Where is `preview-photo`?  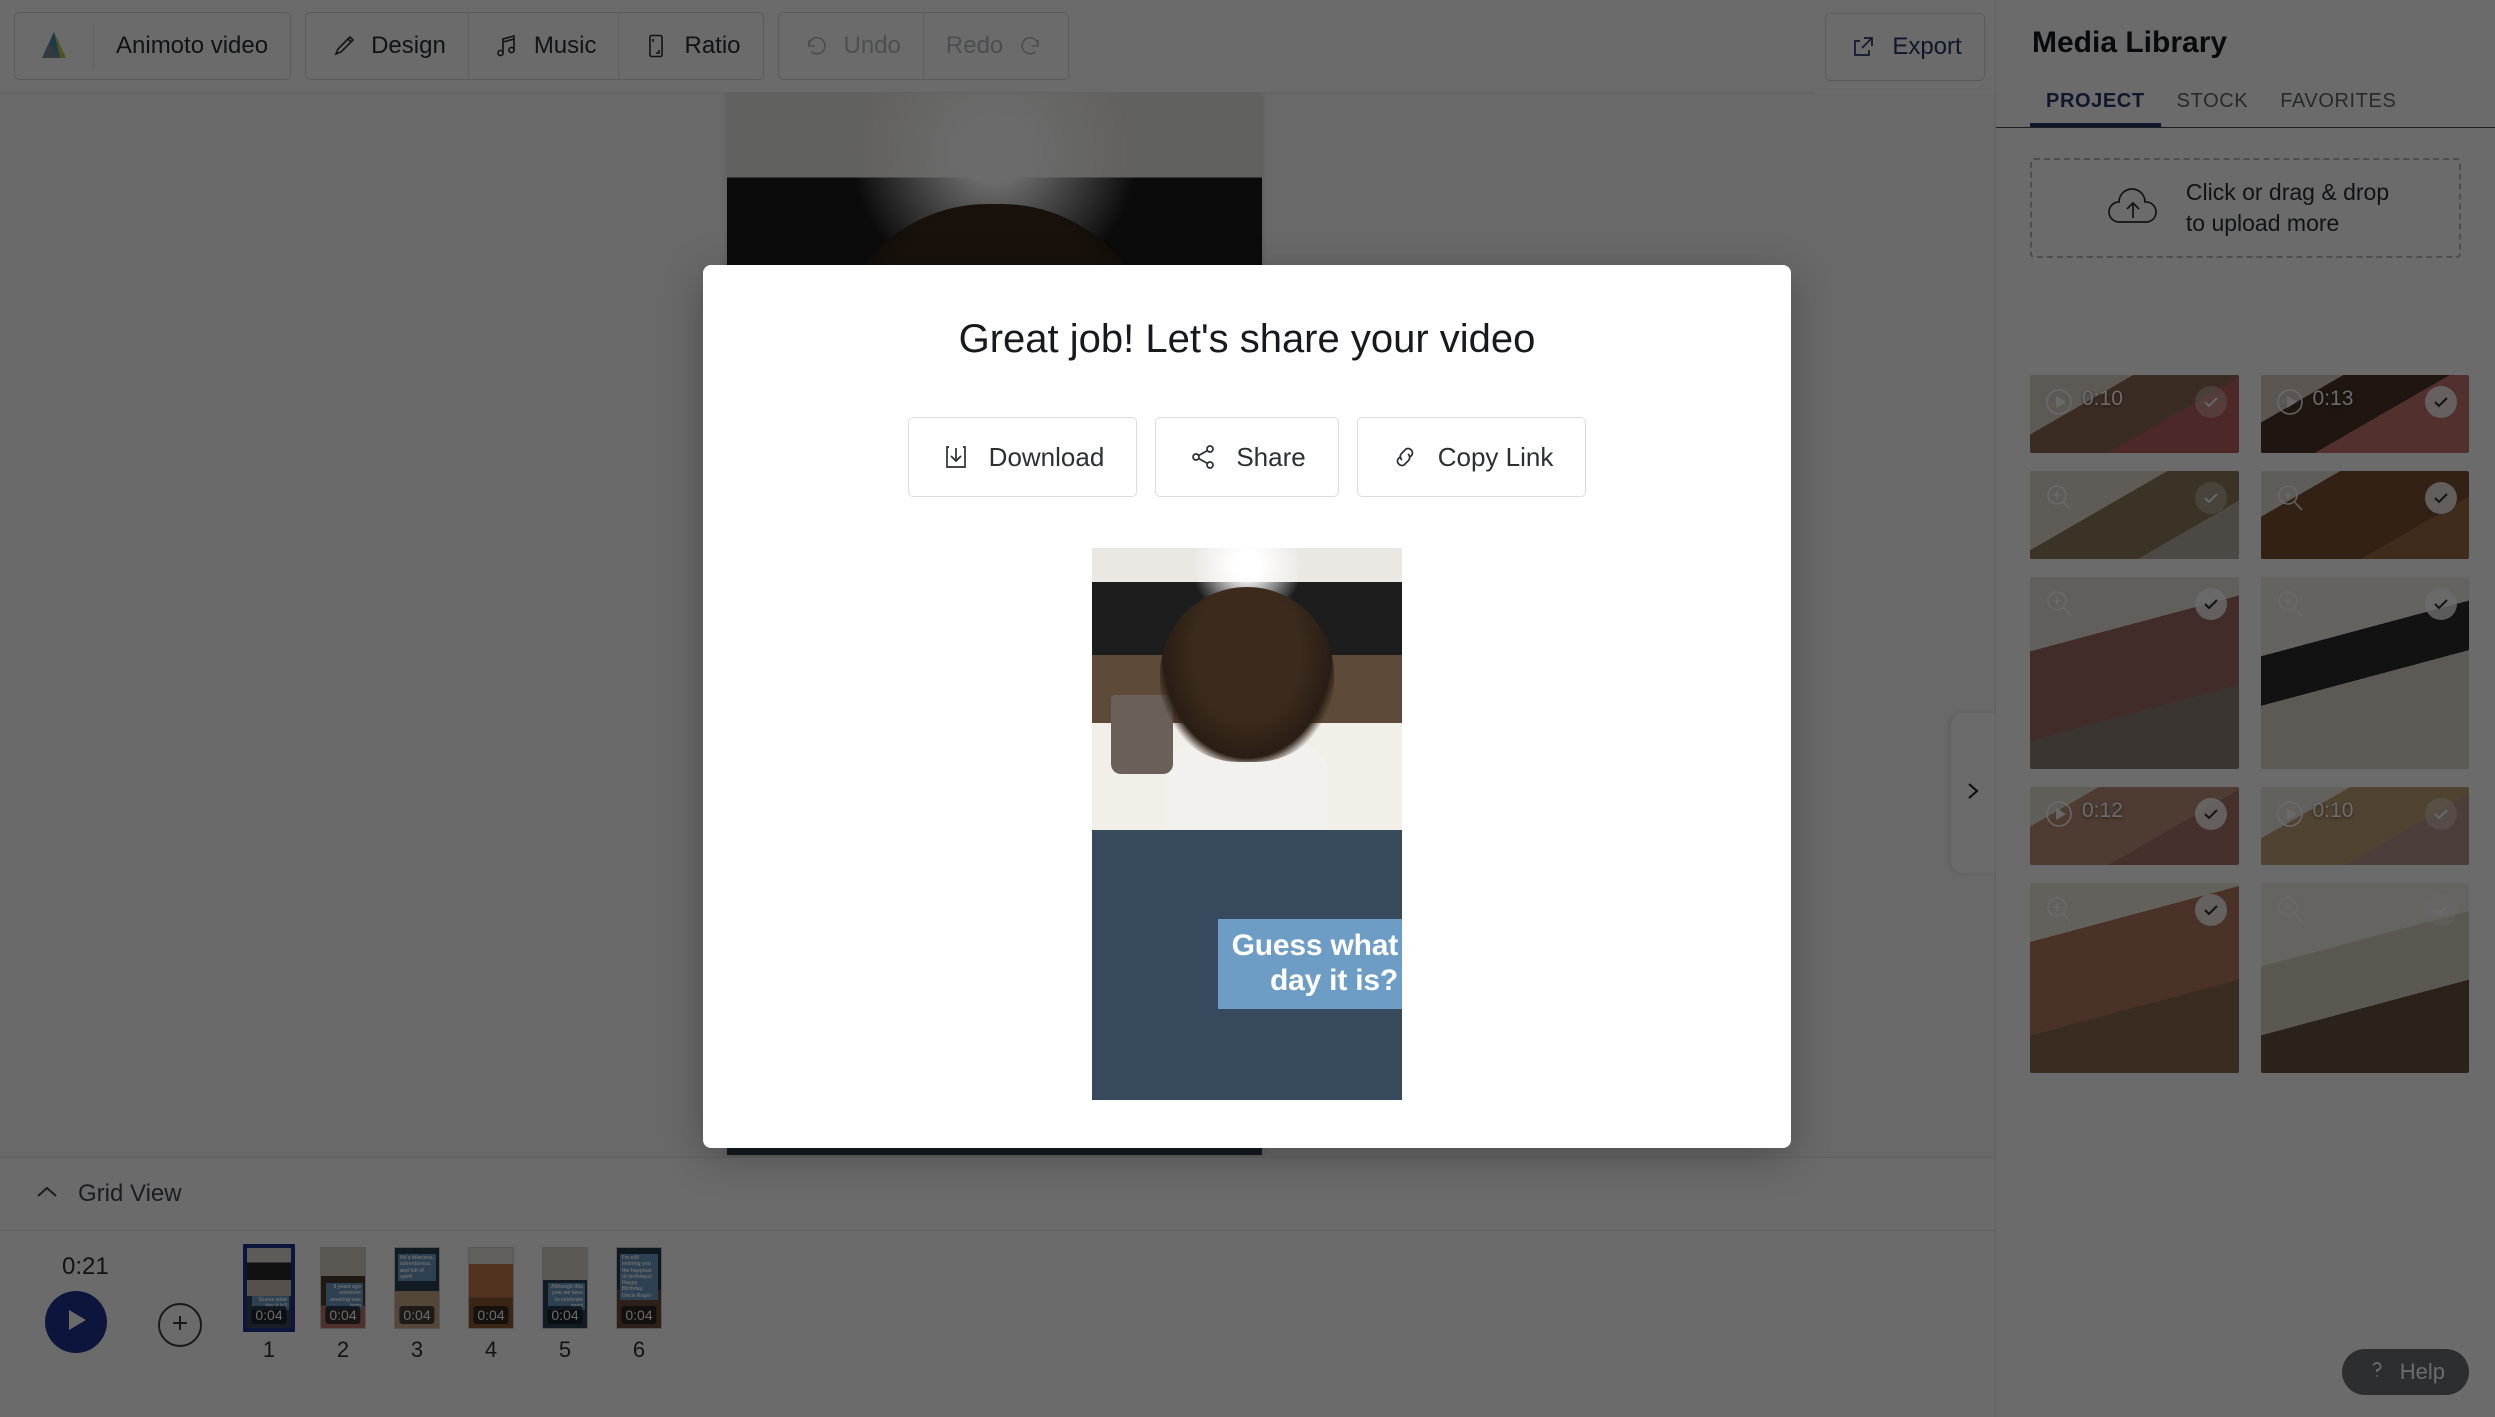 preview-photo is located at coordinates (1247, 689).